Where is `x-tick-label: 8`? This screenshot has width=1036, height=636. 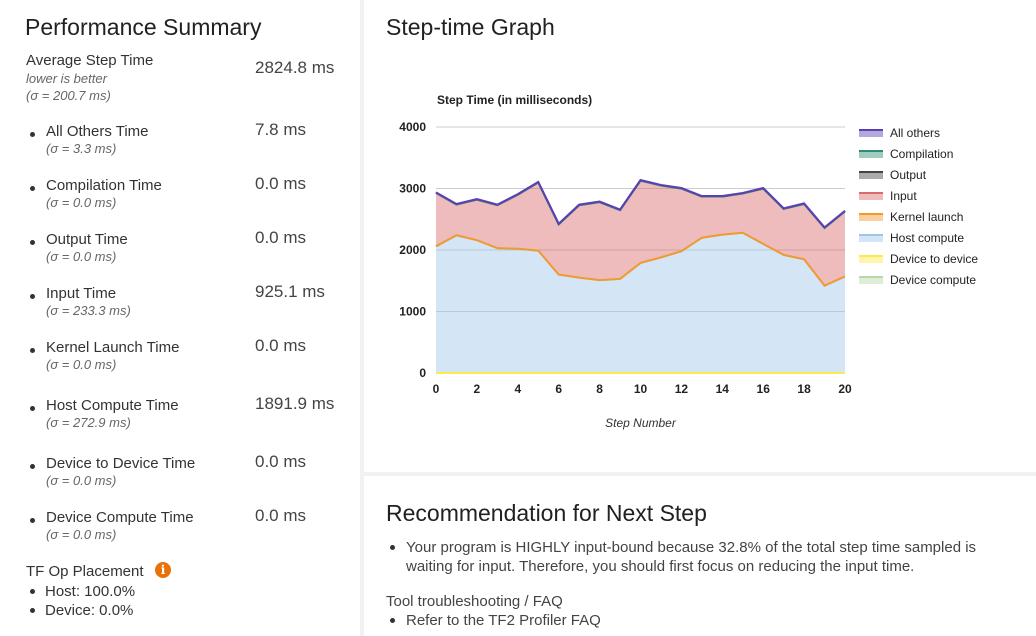 x-tick-label: 8 is located at coordinates (599, 389).